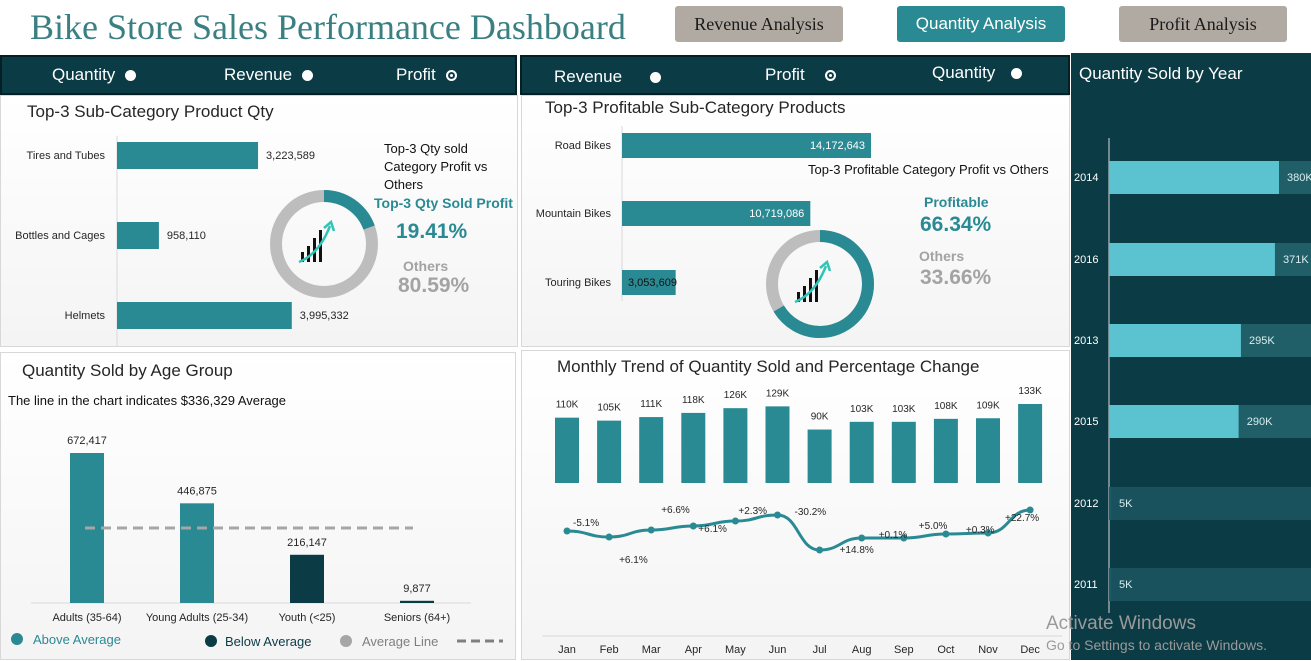 This screenshot has width=1311, height=661. Describe the element at coordinates (820, 650) in the screenshot. I see `month-label: Jul` at that location.